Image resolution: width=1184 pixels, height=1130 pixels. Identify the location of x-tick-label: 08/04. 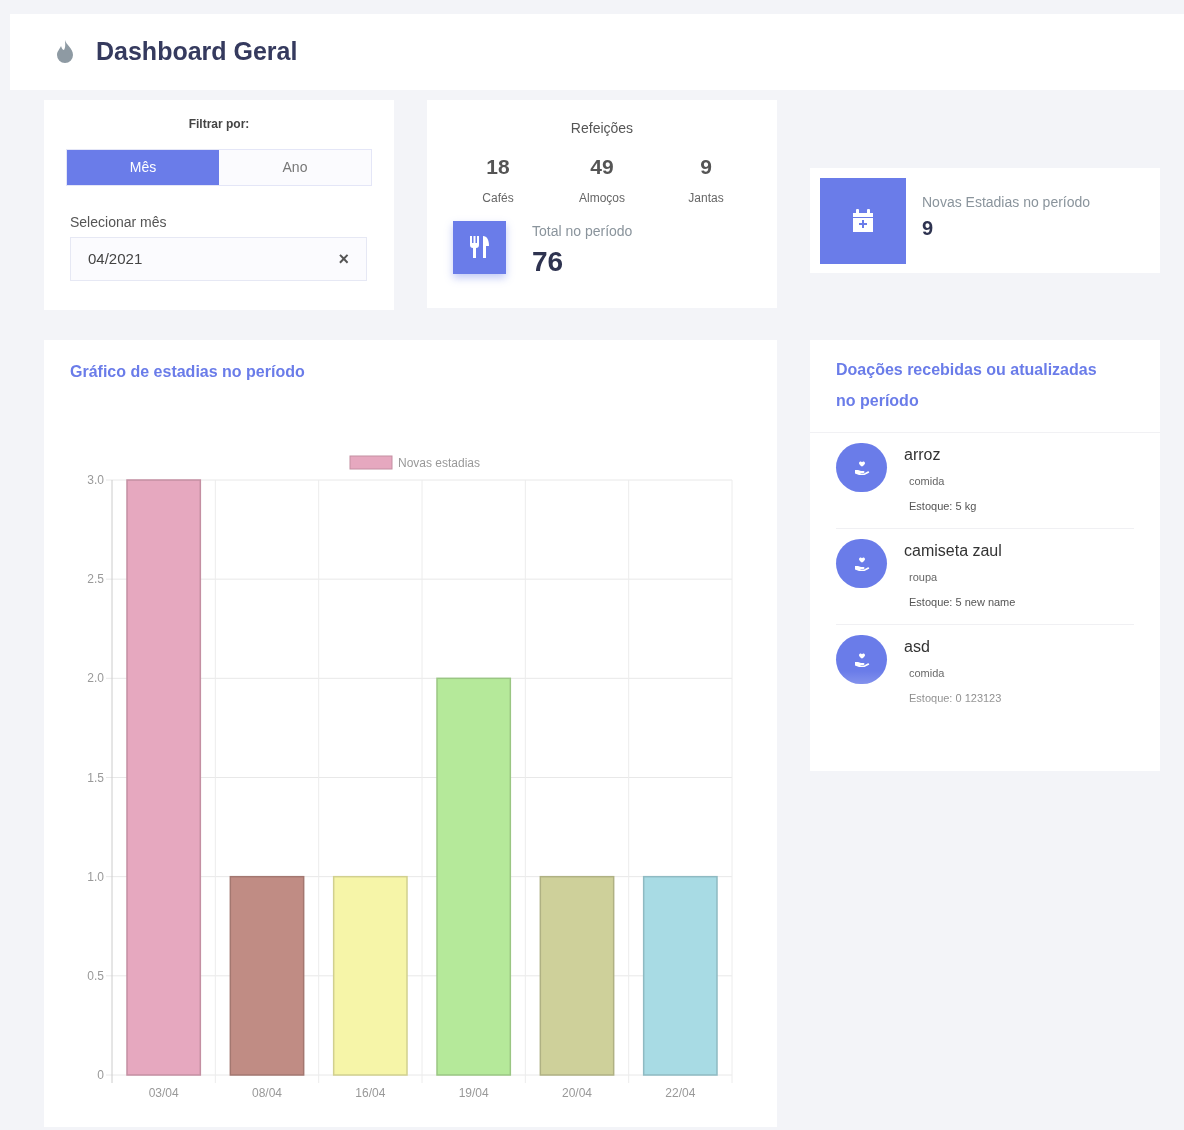
(267, 1093).